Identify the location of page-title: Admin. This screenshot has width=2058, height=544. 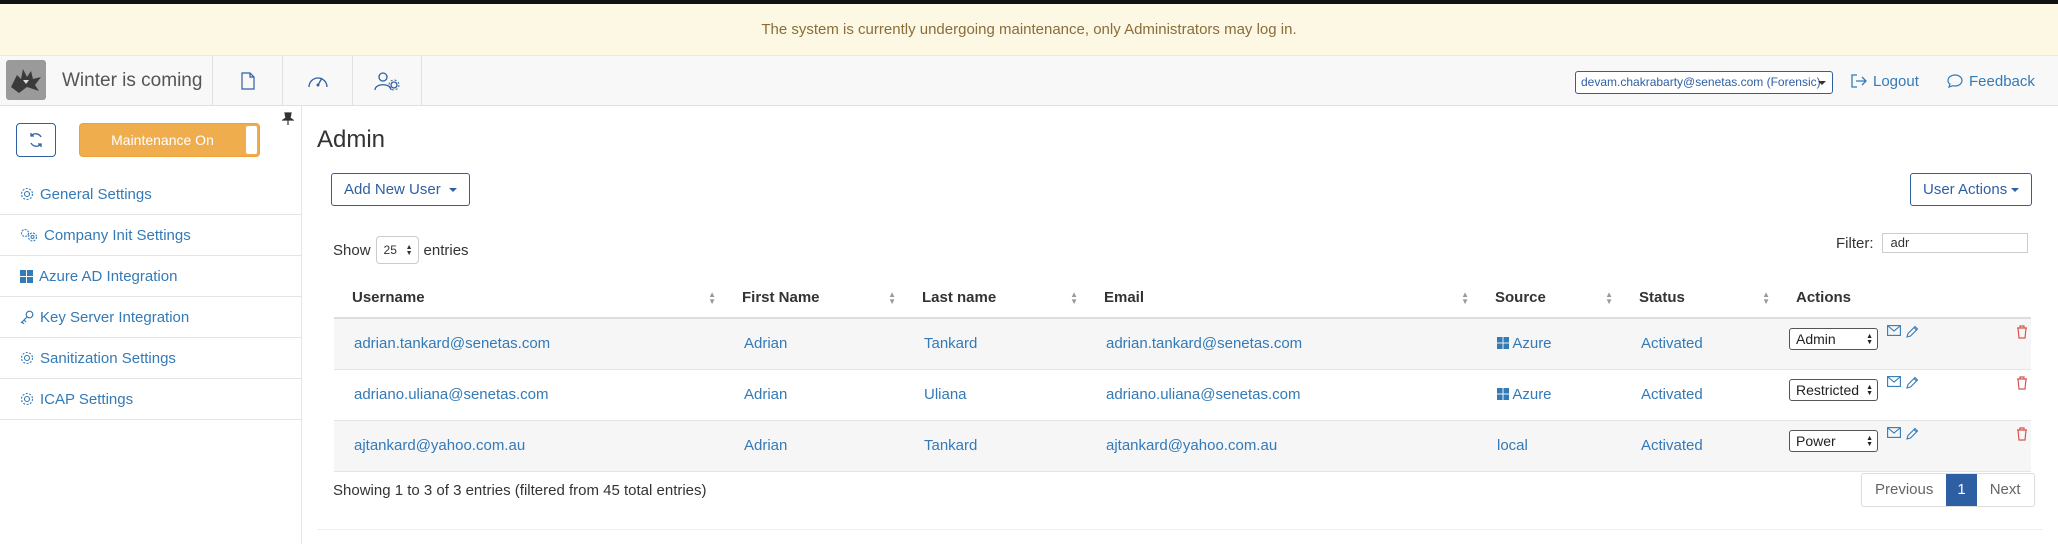
(351, 139).